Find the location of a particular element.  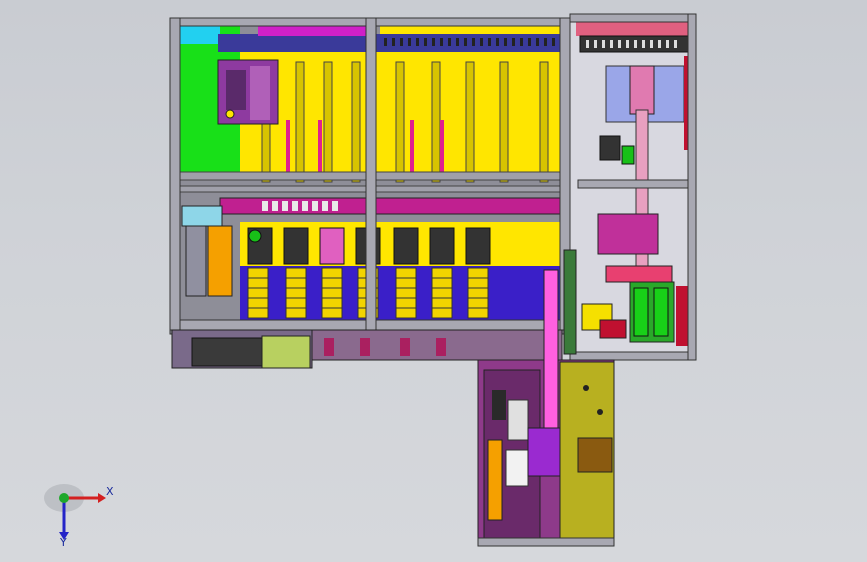

axis-triad: X Y is located at coordinates (80, 513).